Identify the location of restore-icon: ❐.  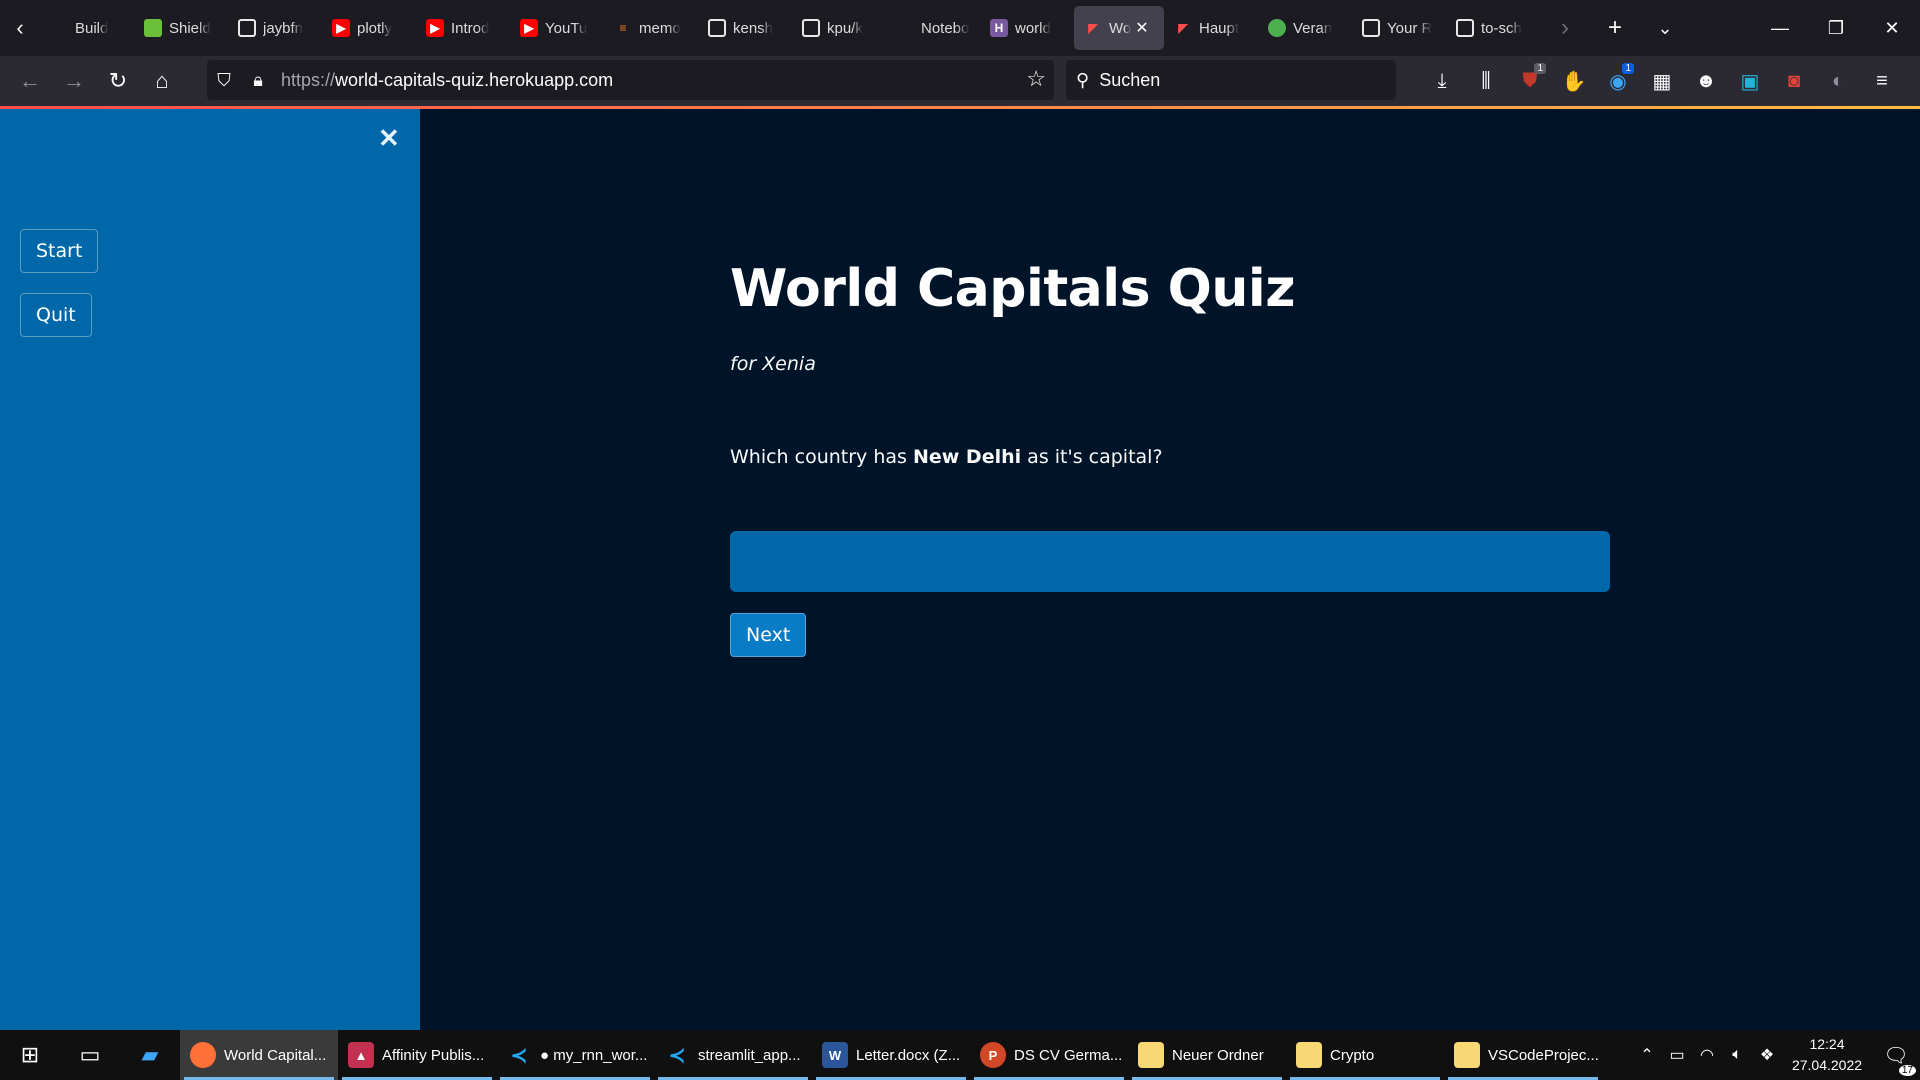
(1836, 28).